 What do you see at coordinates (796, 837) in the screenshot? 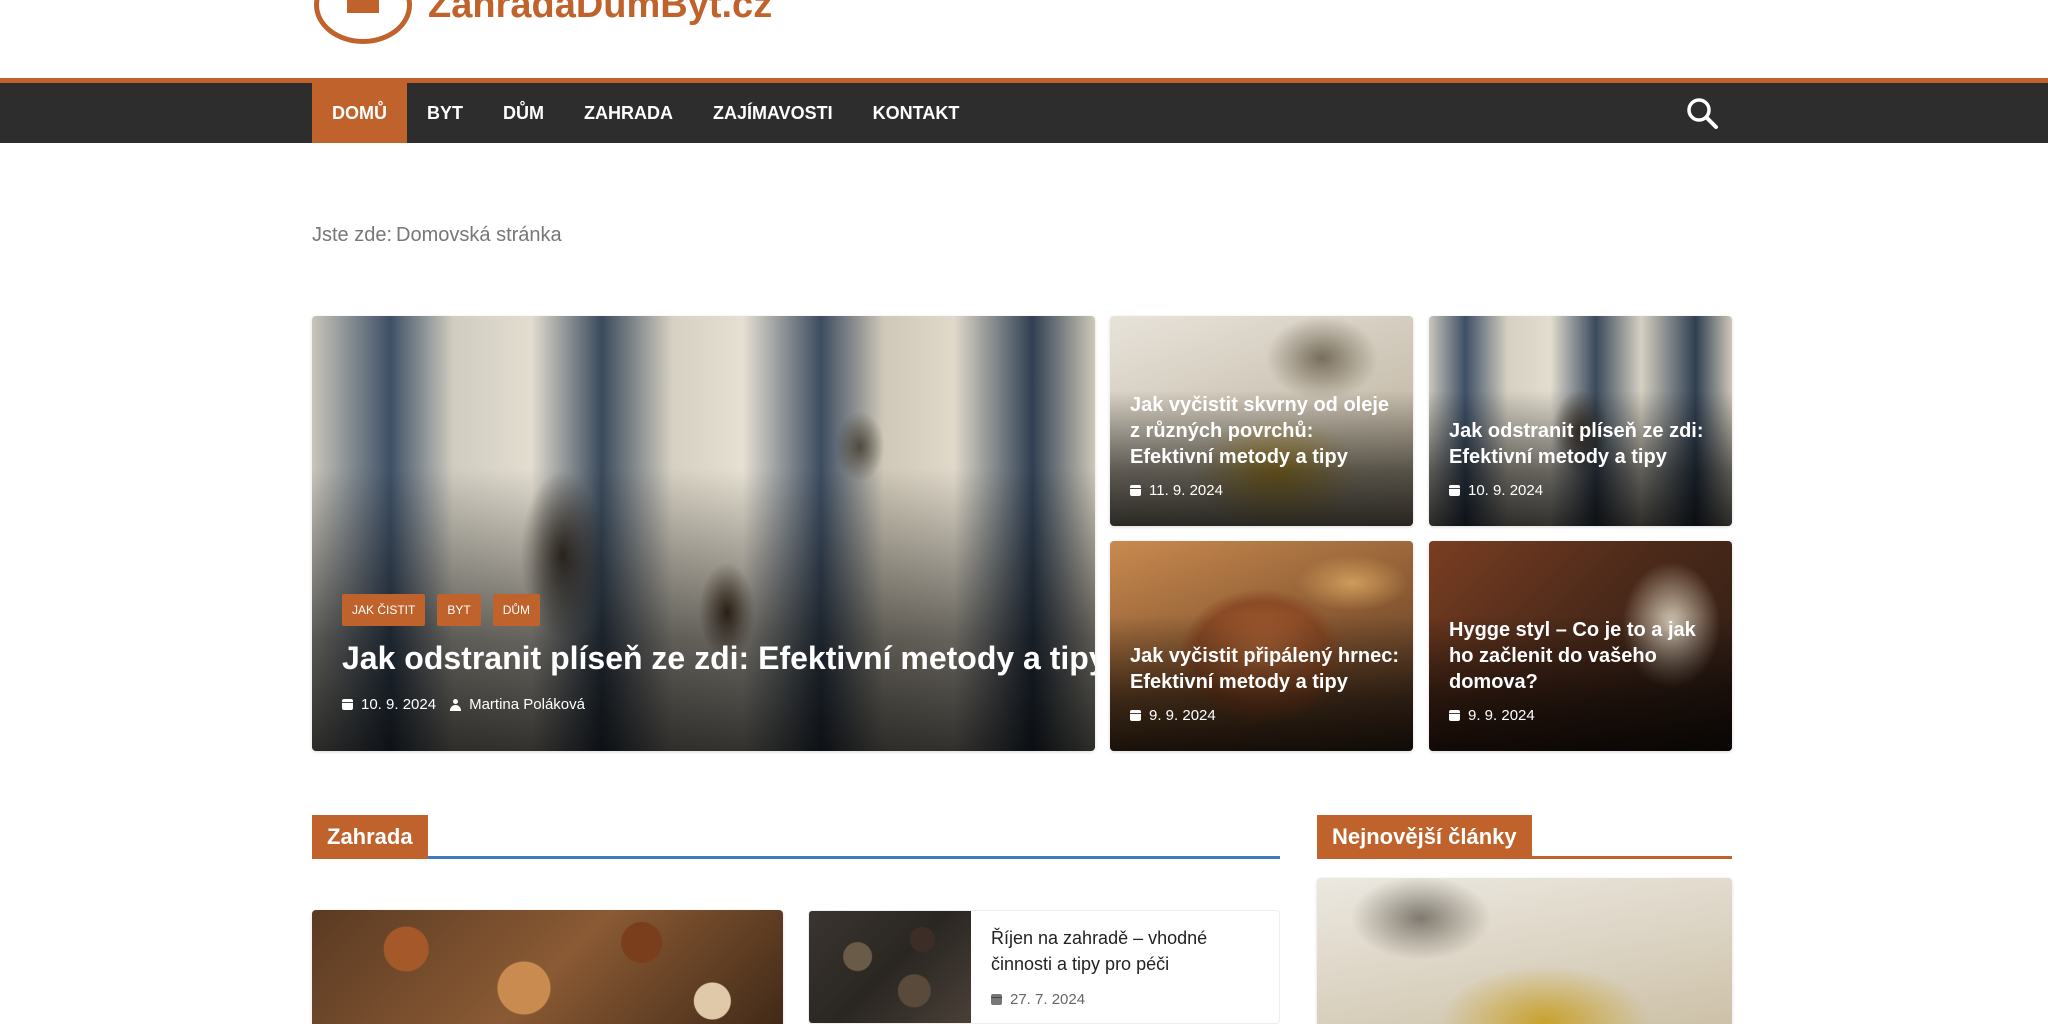
I see `section-heading-zahrada: Zahrada` at bounding box center [796, 837].